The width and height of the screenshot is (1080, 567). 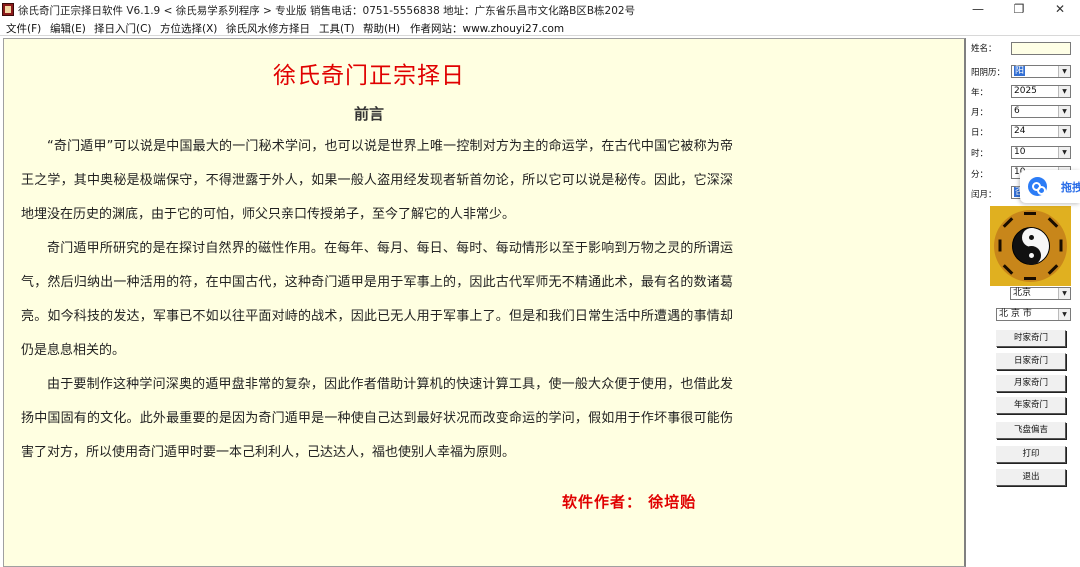 I want to click on calendar-select: 阳 ▼, so click(x=1041, y=71).